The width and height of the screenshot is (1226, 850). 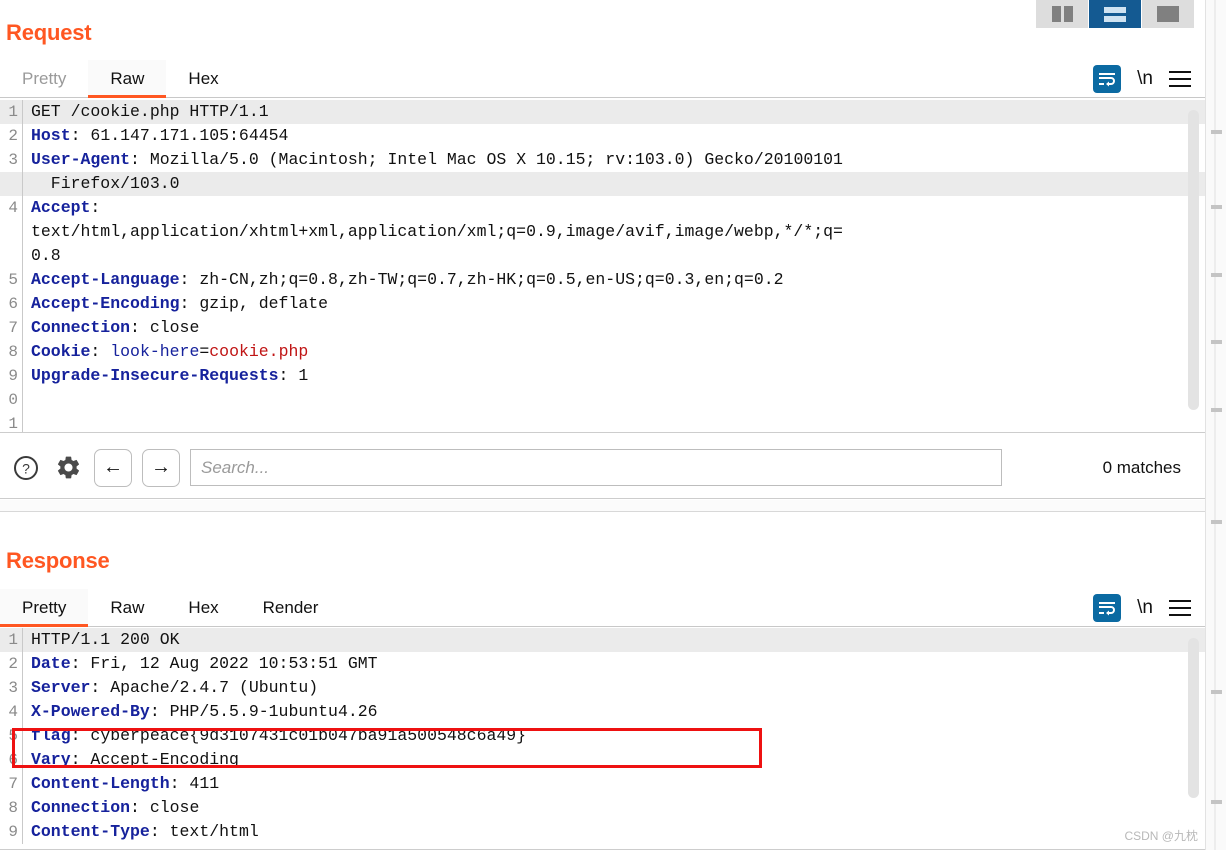 What do you see at coordinates (127, 607) in the screenshot?
I see `response-tab-raw: Raw` at bounding box center [127, 607].